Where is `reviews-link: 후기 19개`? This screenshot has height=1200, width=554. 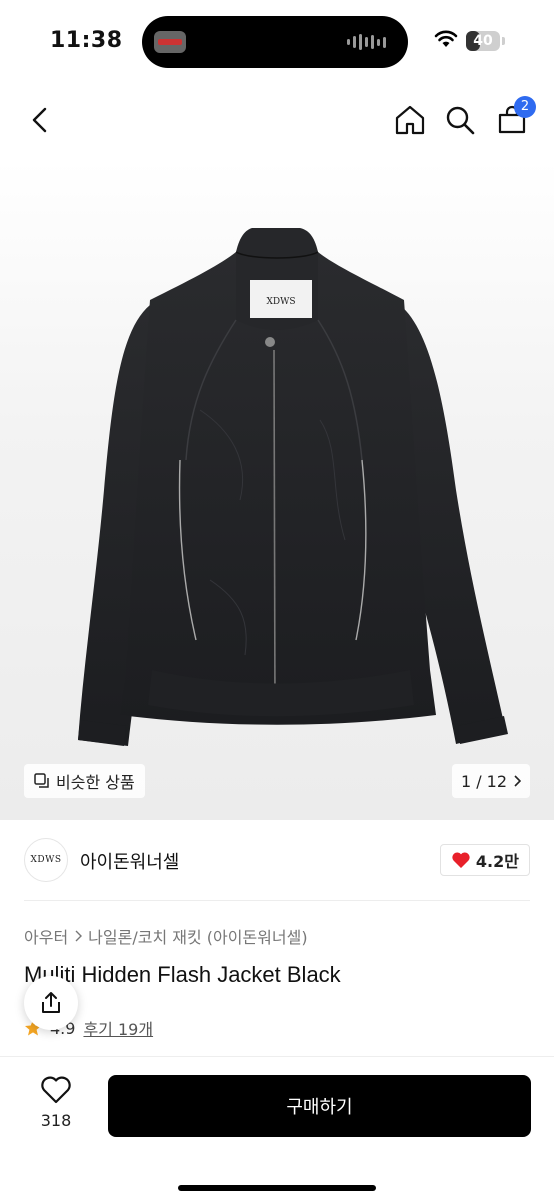
reviews-link: 후기 19개 is located at coordinates (118, 1028).